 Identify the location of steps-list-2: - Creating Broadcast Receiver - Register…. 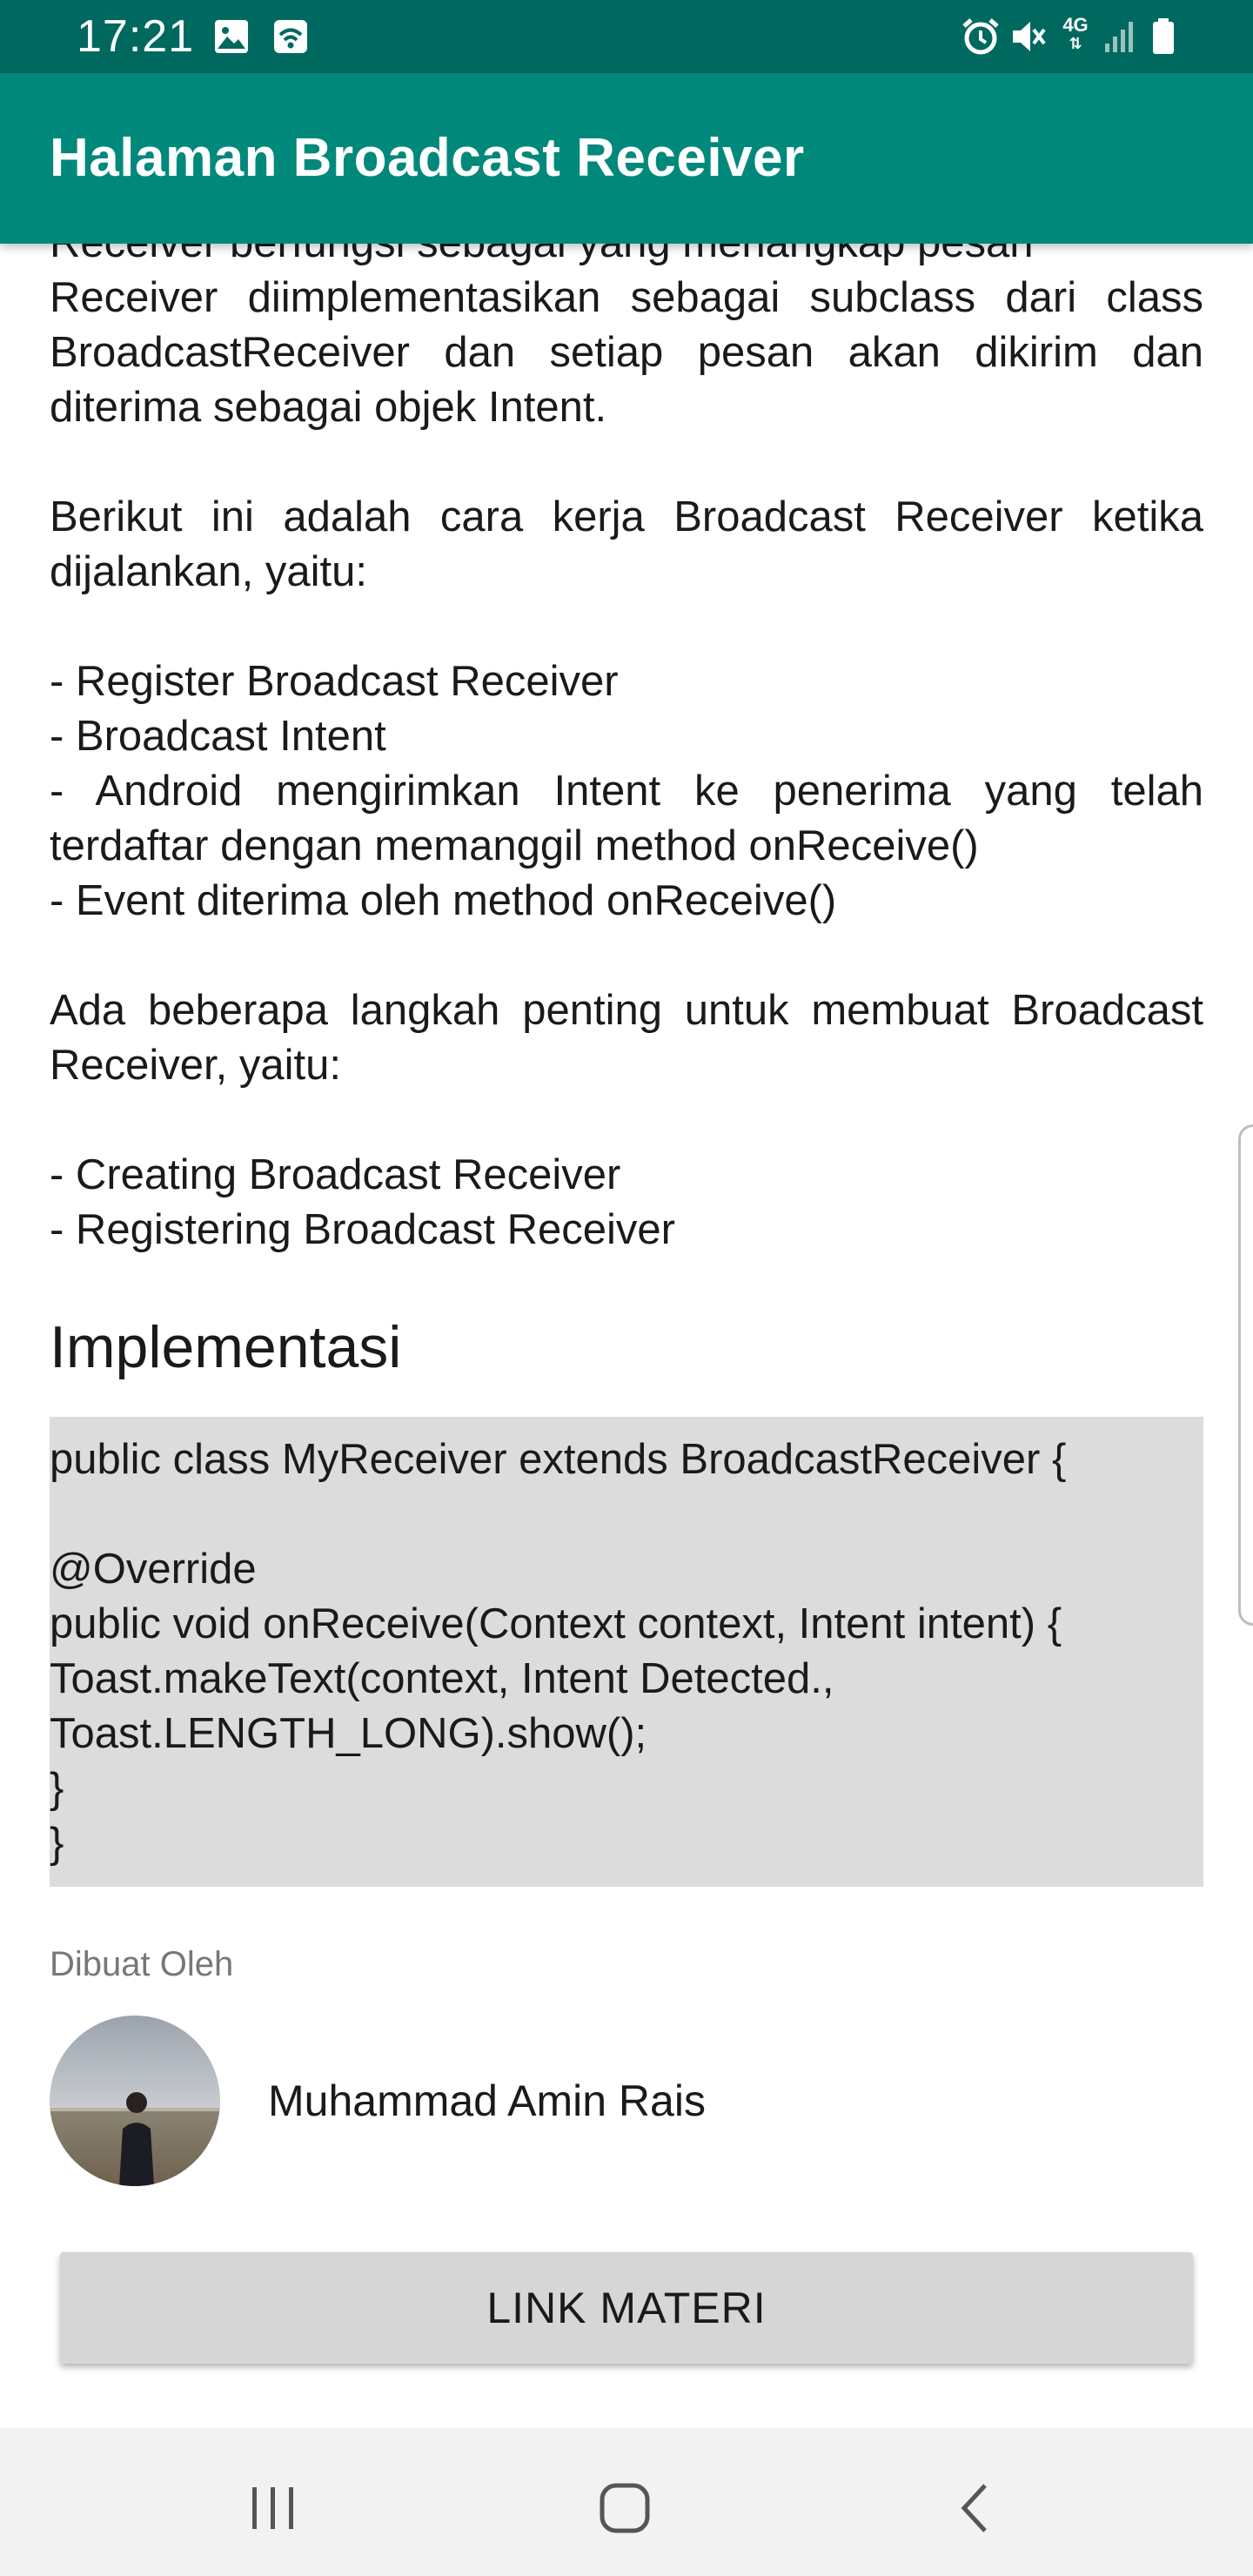
(626, 1203).